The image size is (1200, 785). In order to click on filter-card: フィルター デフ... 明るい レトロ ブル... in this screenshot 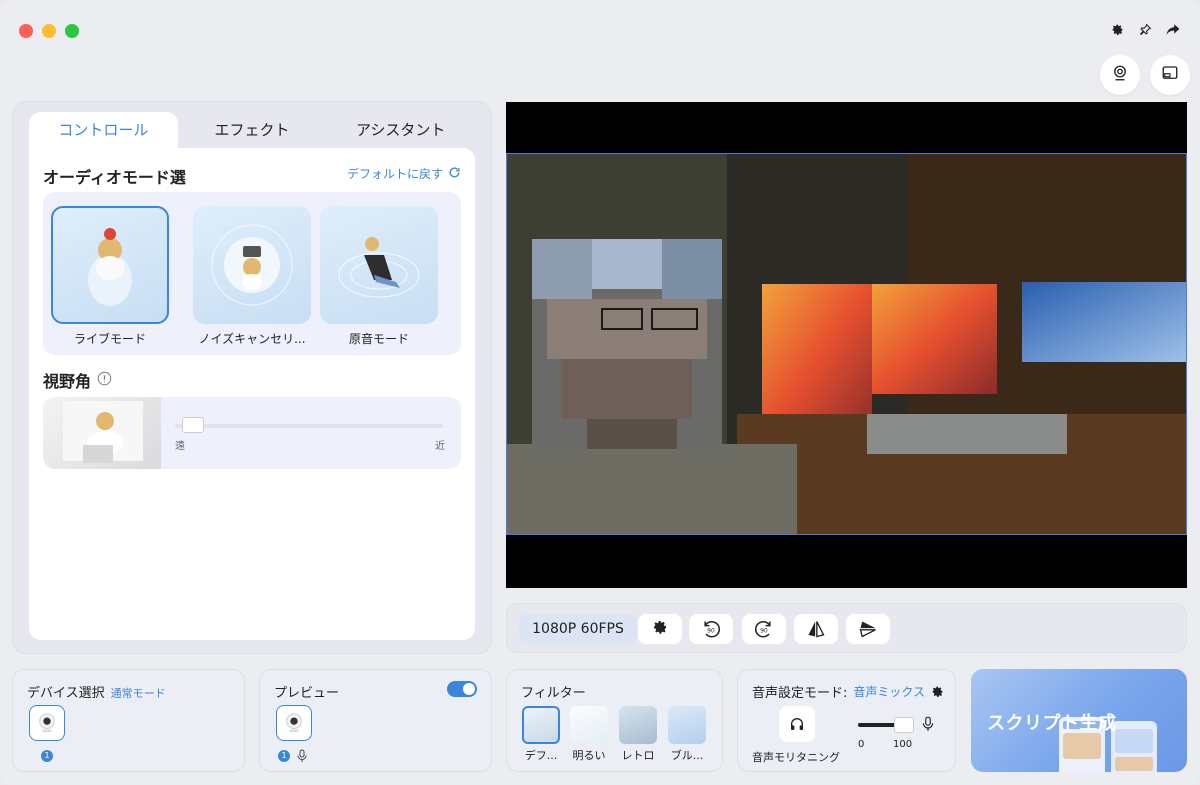, I will do `click(614, 720)`.